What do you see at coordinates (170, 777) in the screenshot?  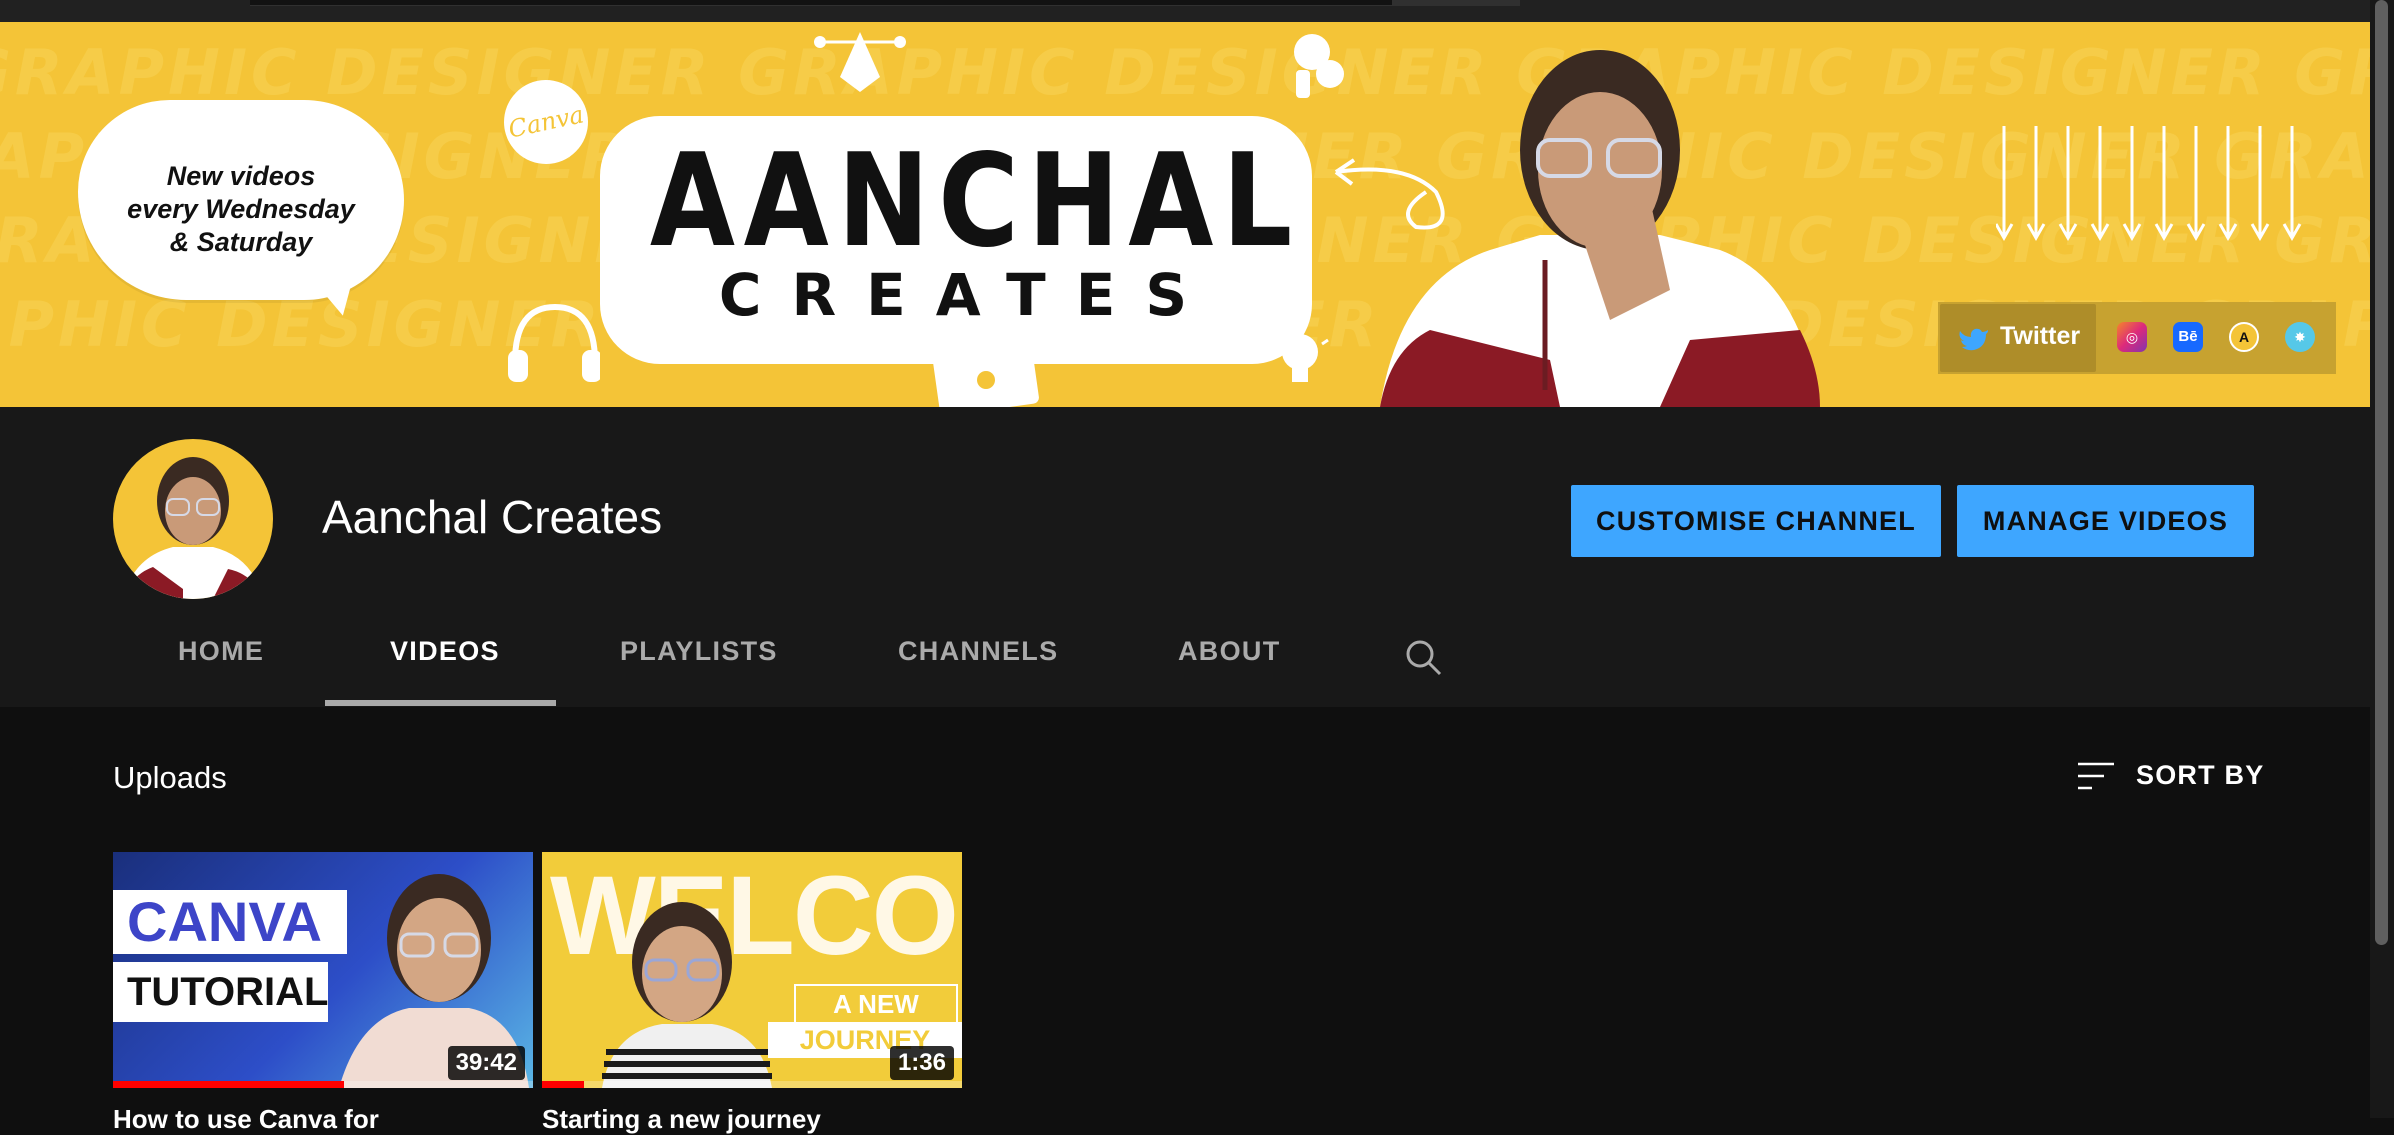 I see `uploads-heading: Uploads` at bounding box center [170, 777].